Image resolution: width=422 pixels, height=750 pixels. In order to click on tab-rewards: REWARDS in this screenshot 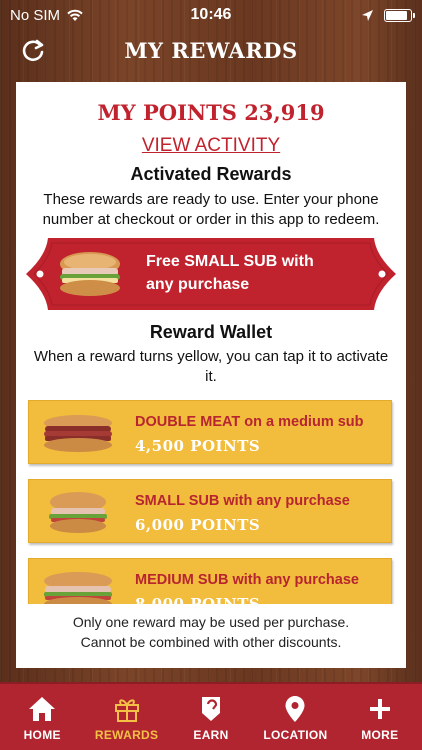, I will do `click(126, 717)`.